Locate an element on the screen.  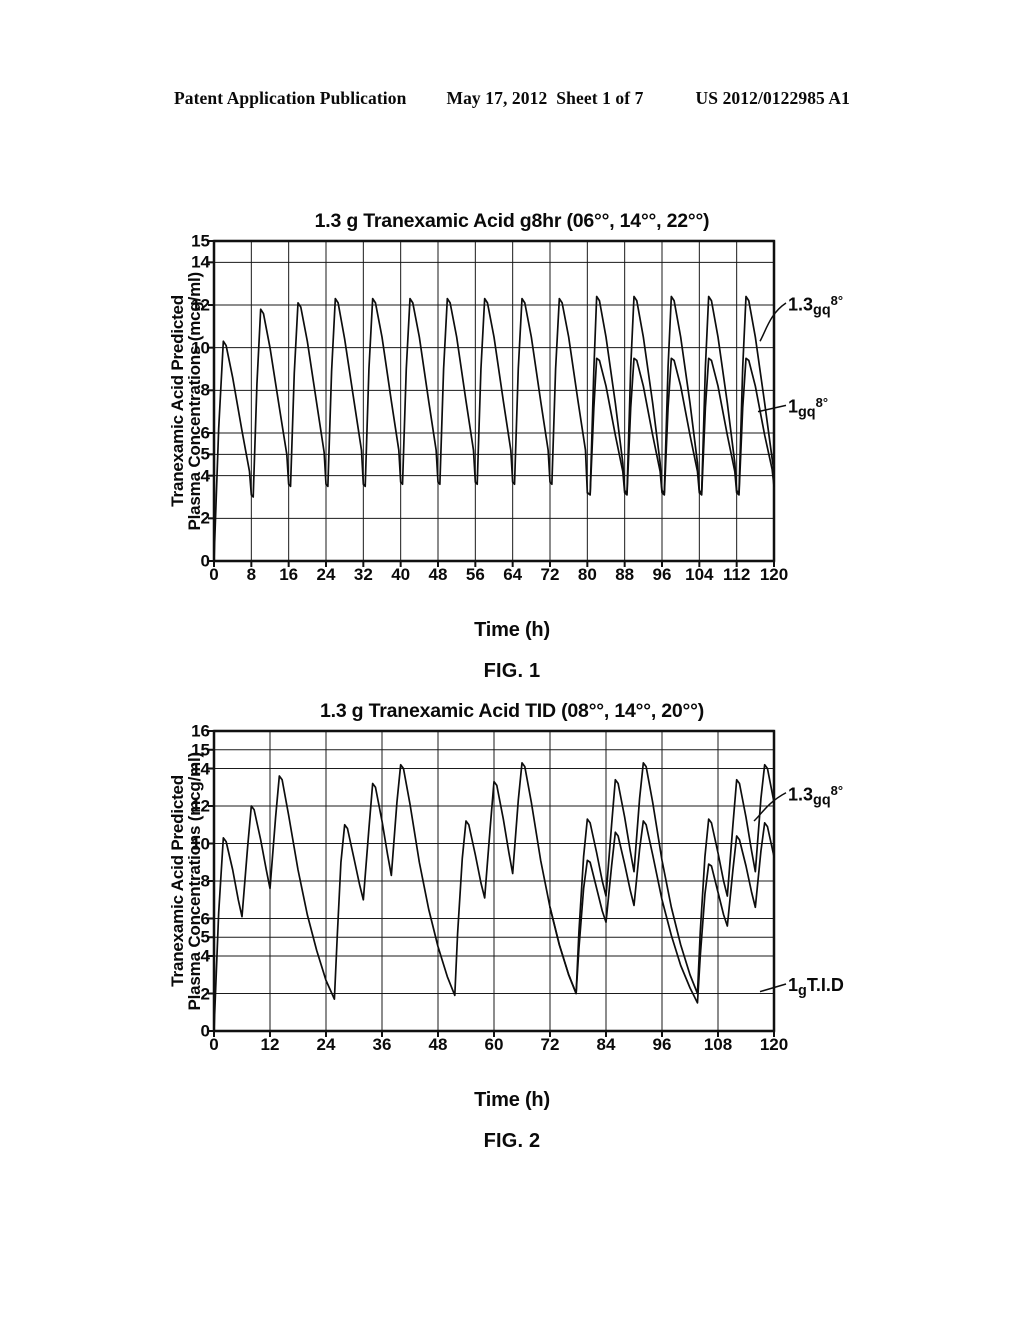
patent-number: US 2012/0122985 A1 is located at coordinates (772, 98).